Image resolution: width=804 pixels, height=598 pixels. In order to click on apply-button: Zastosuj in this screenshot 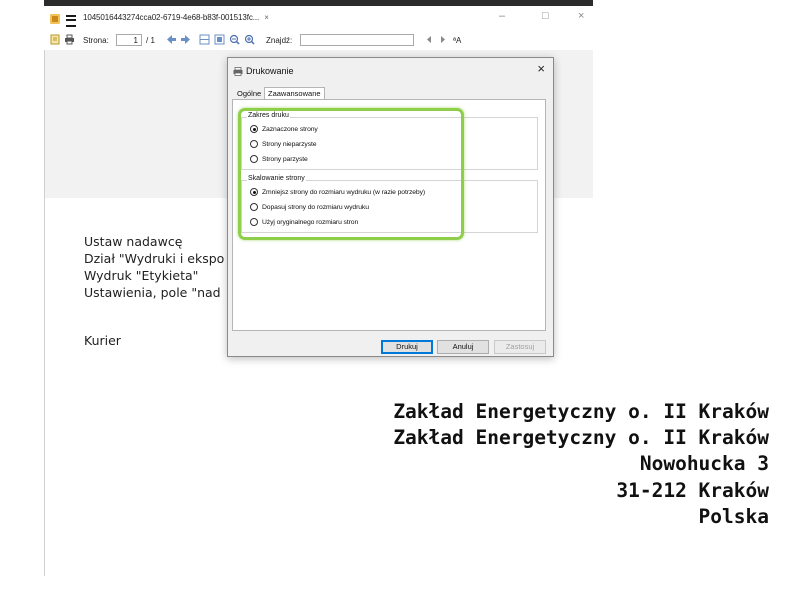, I will do `click(520, 347)`.